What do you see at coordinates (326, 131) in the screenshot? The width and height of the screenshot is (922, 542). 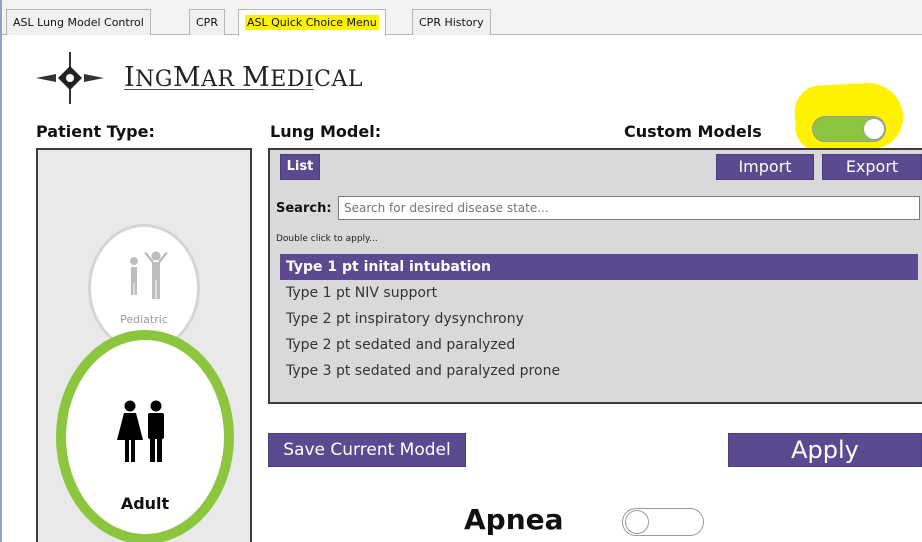 I see `lung-model-heading: Lung Model:` at bounding box center [326, 131].